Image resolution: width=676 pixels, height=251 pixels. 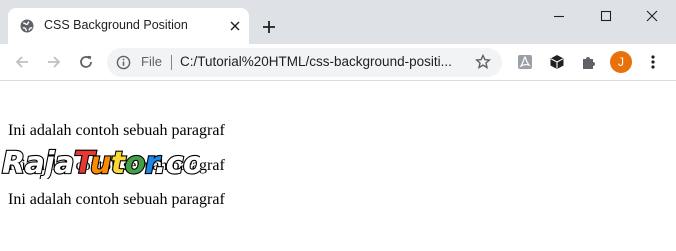 I want to click on plus-icon, so click(x=269, y=27).